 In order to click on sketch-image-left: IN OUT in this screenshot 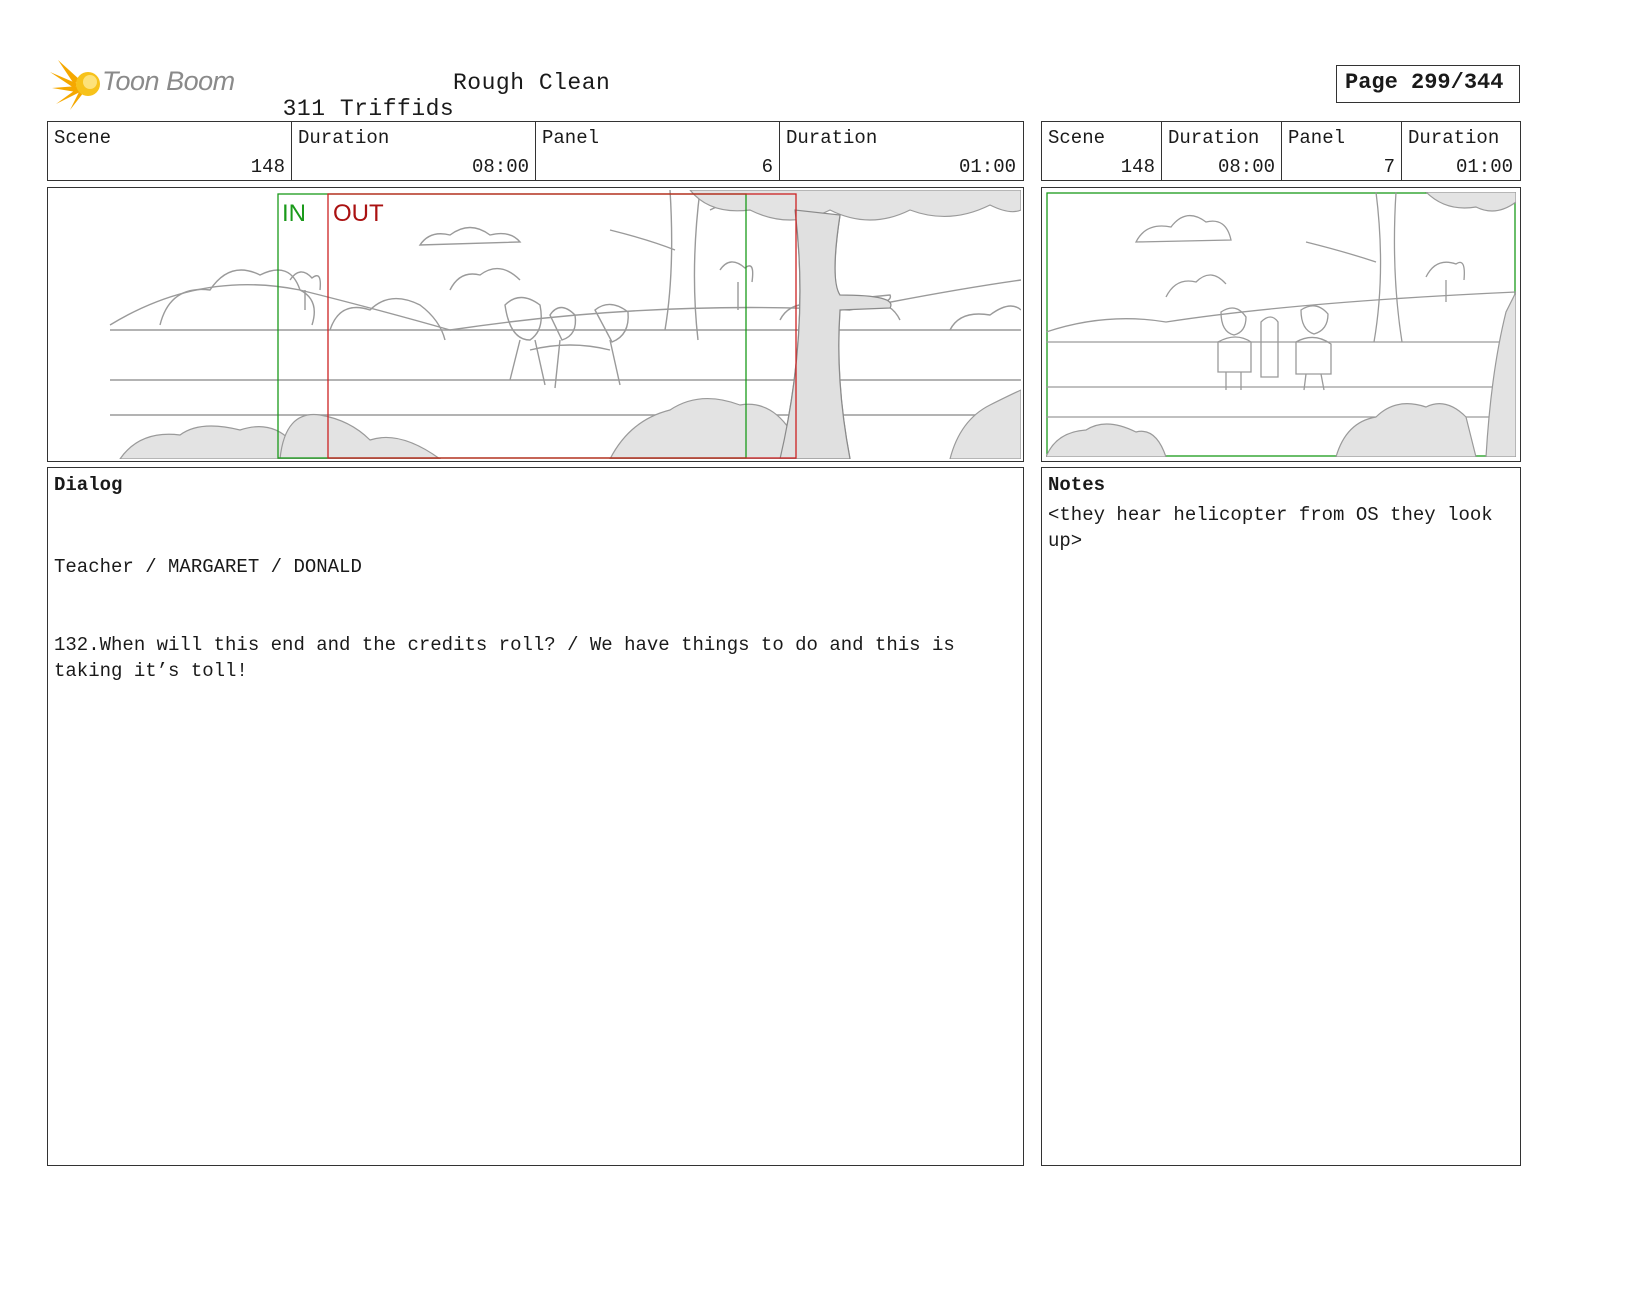, I will do `click(535, 324)`.